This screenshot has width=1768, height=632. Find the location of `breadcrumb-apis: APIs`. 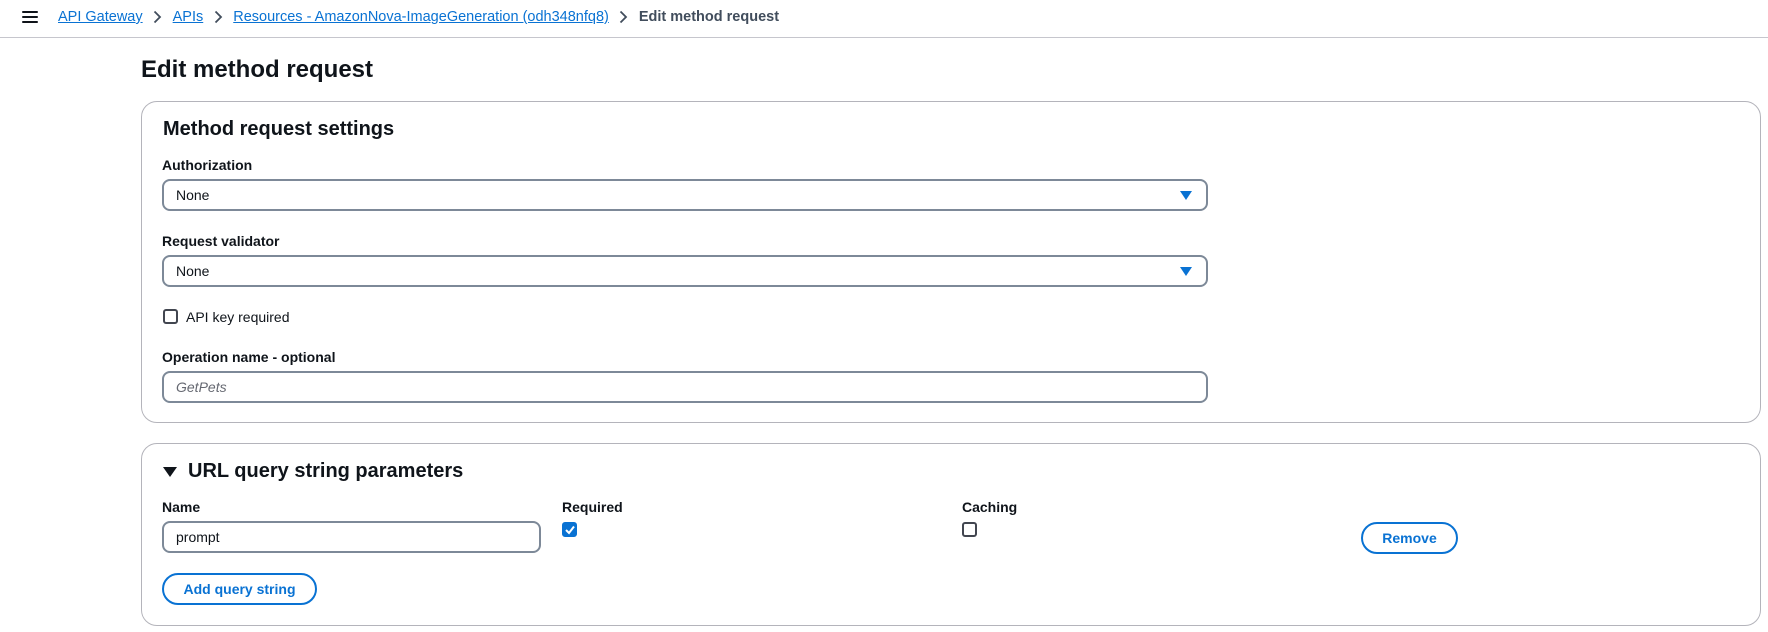

breadcrumb-apis: APIs is located at coordinates (188, 17).